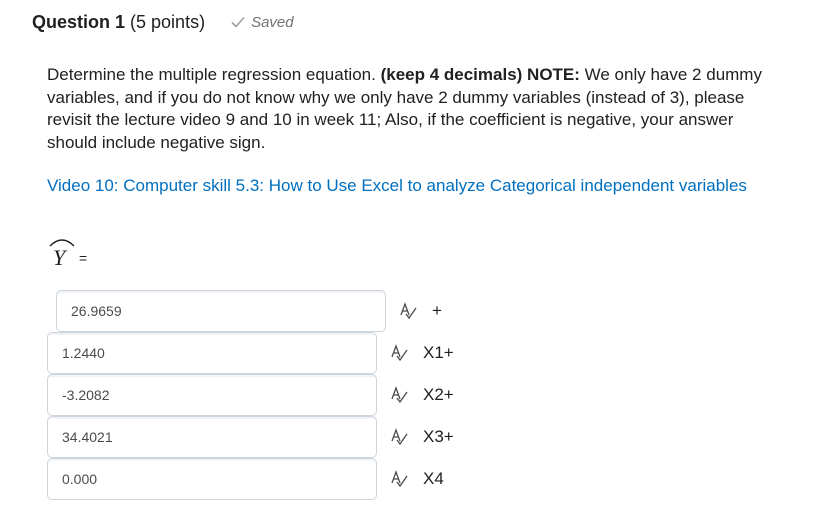  Describe the element at coordinates (438, 352) in the screenshot. I see `term-label-x1: X1+` at that location.